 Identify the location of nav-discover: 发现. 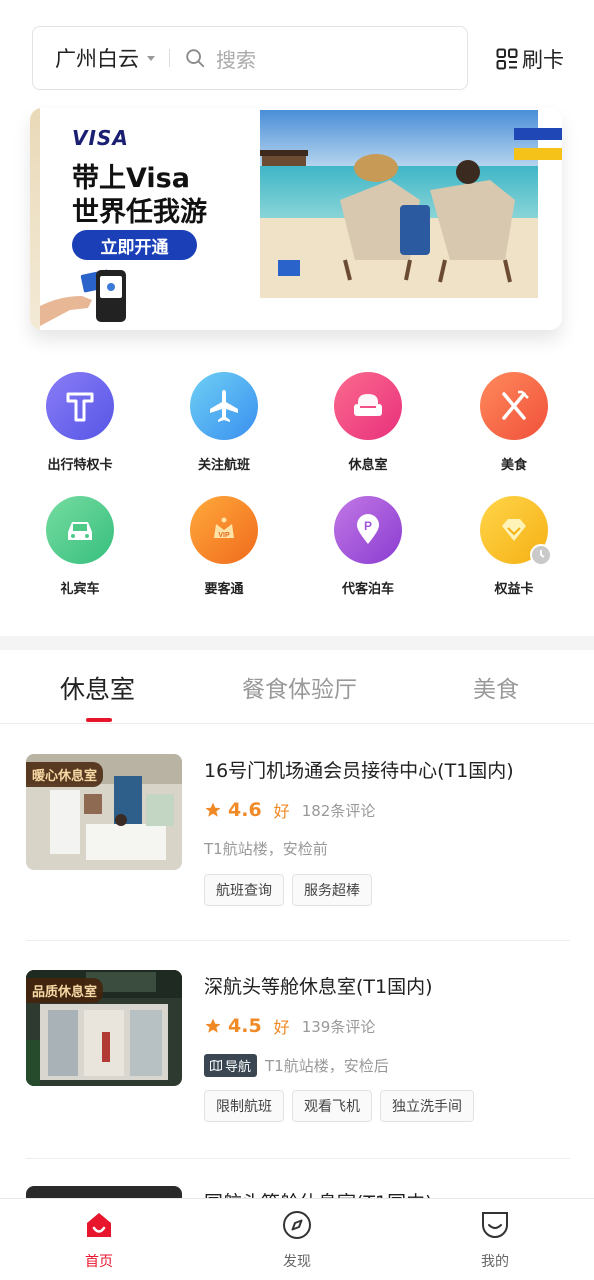
(297, 1240).